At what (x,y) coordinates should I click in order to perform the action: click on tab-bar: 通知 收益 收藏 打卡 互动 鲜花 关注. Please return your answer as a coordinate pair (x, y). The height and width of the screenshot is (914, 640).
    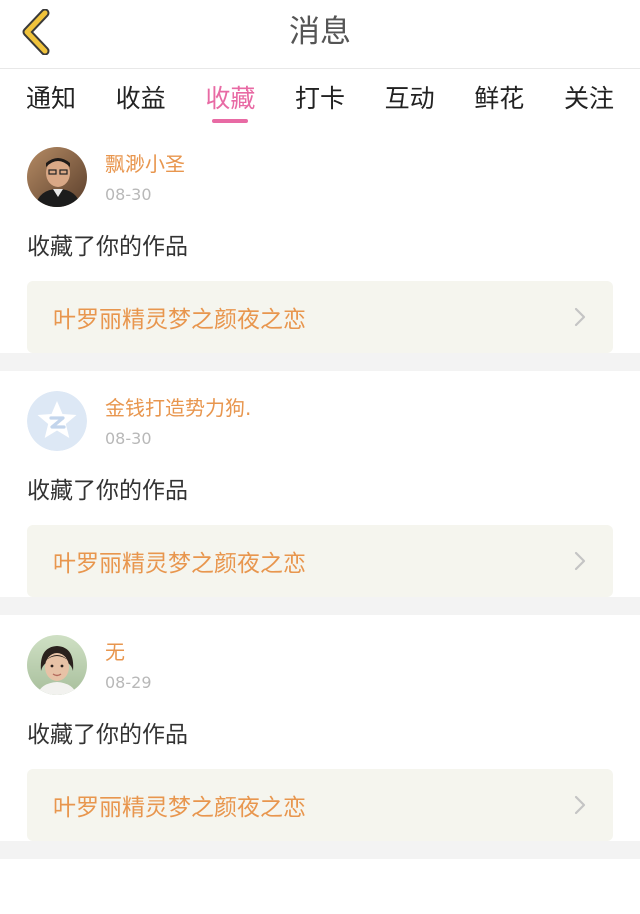
    Looking at the image, I should click on (320, 98).